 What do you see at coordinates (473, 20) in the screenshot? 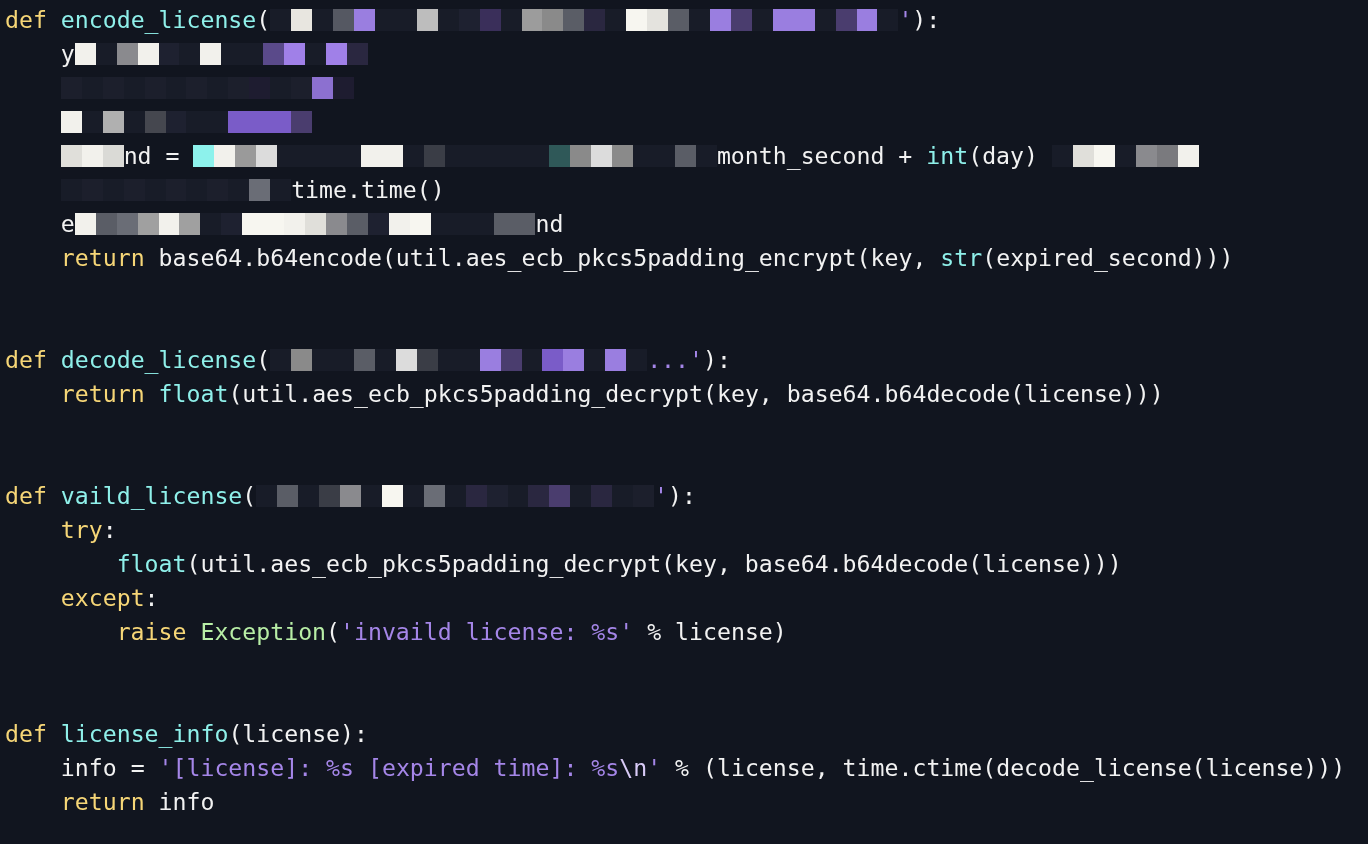
I see `code-line: def encode_license( '):` at bounding box center [473, 20].